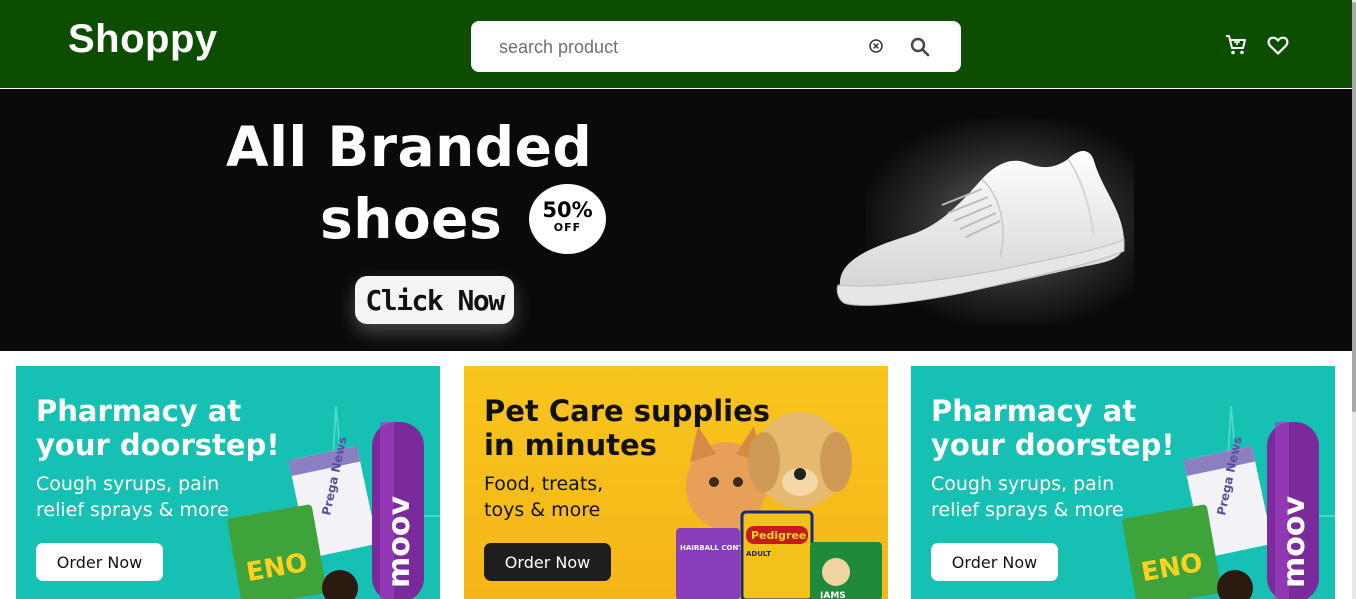 This screenshot has height=599, width=1356. I want to click on adult-text: ADULT, so click(758, 554).